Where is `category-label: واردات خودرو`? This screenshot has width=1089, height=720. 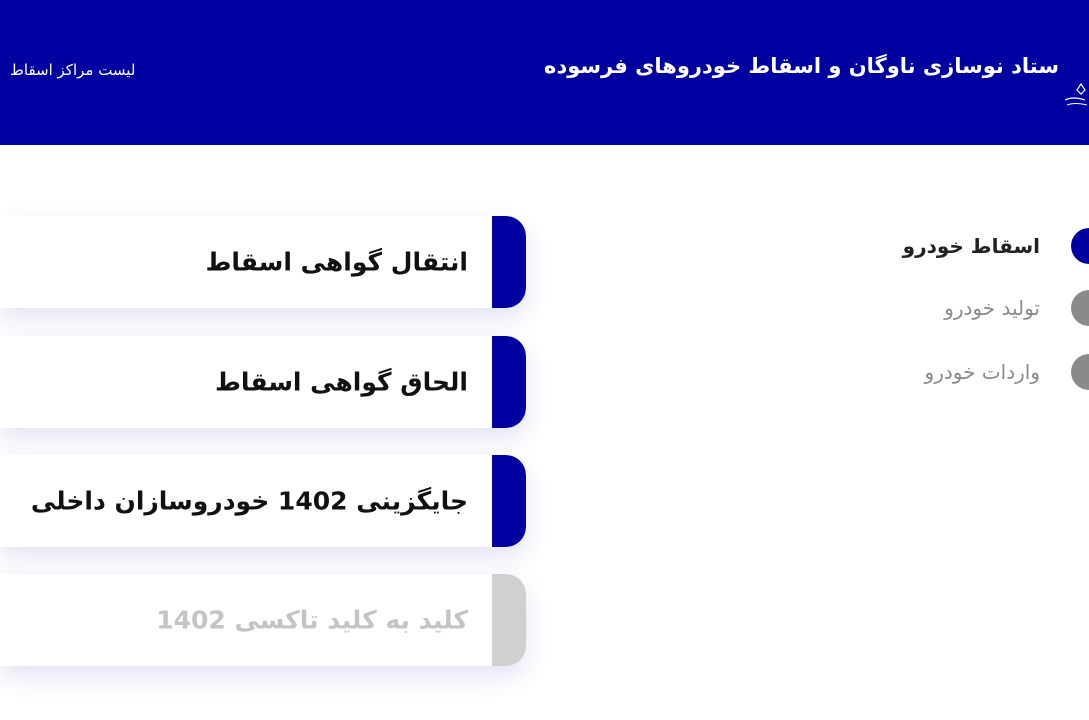
category-label: واردات خودرو is located at coordinates (982, 372).